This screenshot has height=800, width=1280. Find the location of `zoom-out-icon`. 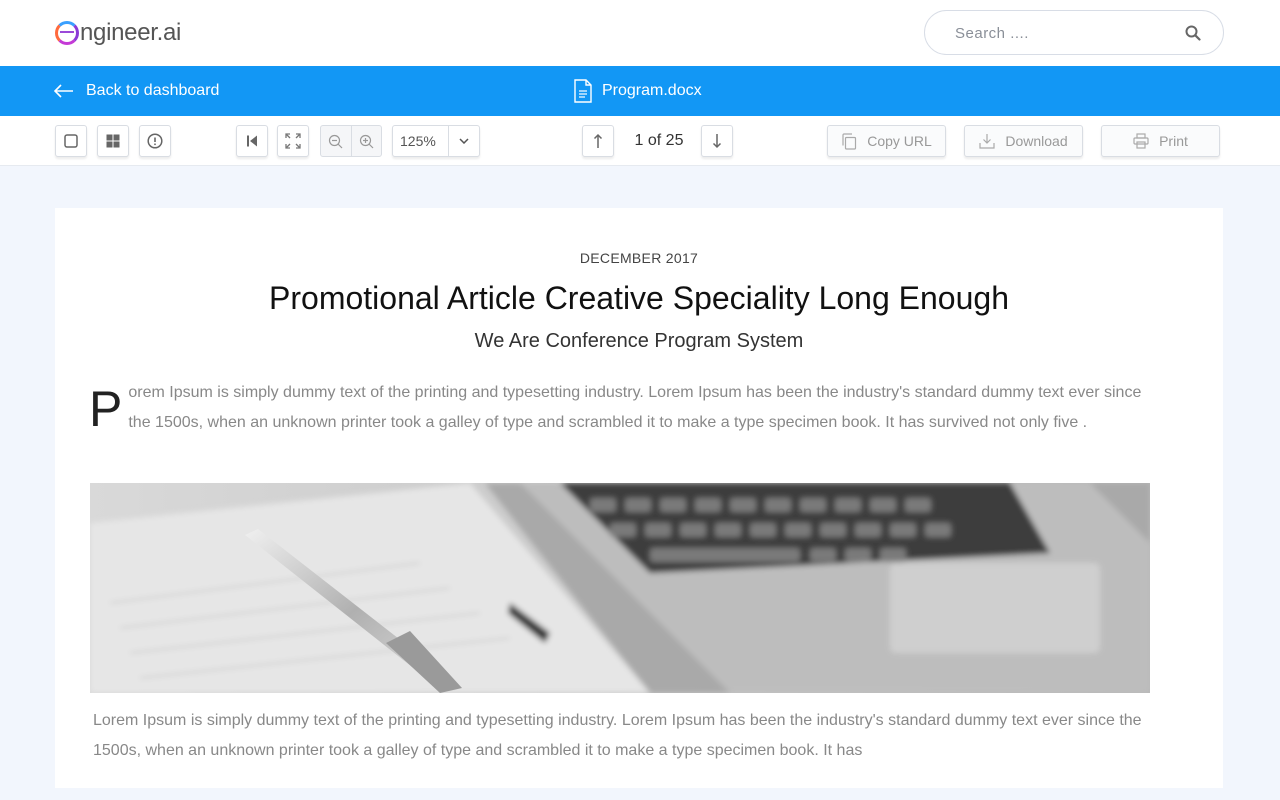

zoom-out-icon is located at coordinates (336, 141).